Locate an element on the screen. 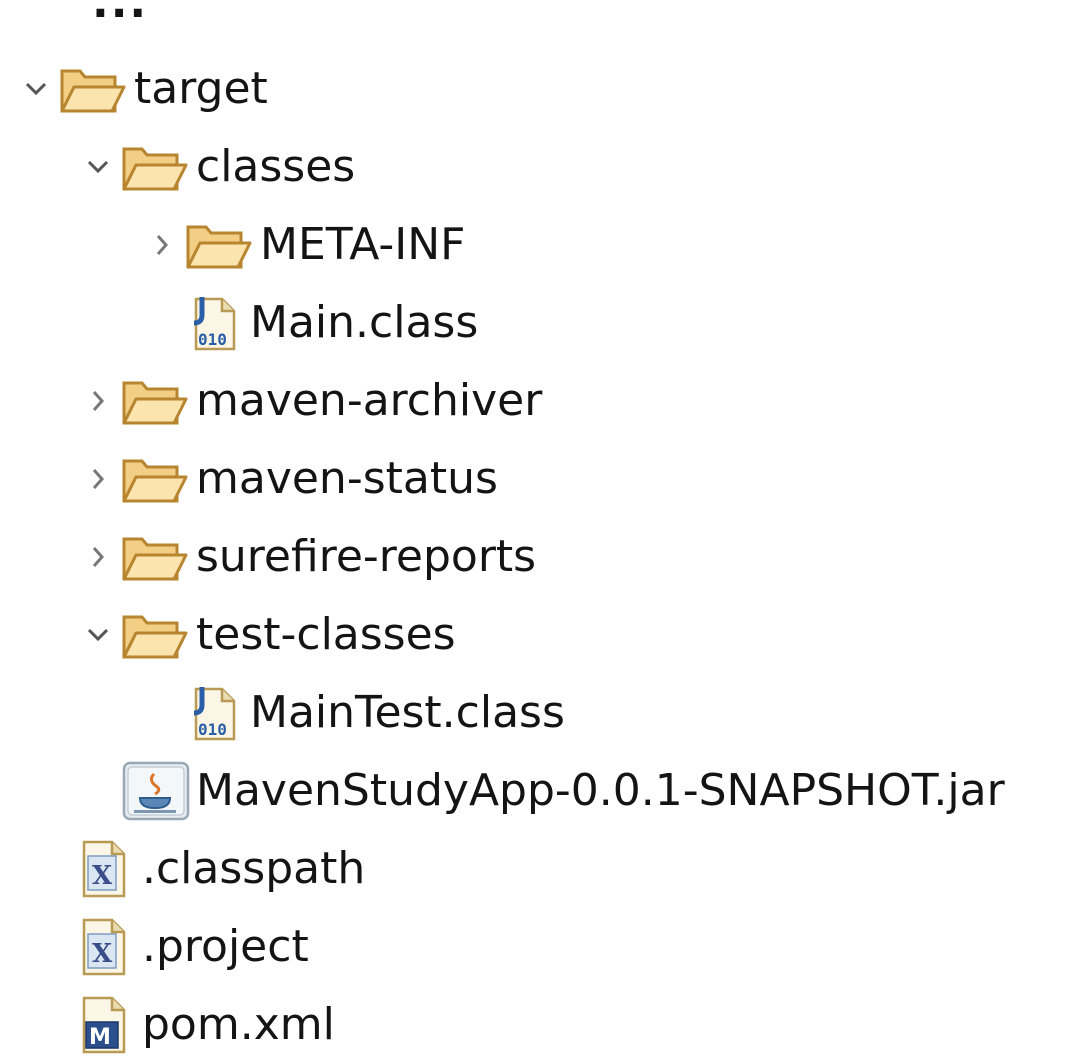 Image resolution: width=1089 pixels, height=1064 pixels. tree-item-maven-archiver: maven-archiver is located at coordinates (544, 401).